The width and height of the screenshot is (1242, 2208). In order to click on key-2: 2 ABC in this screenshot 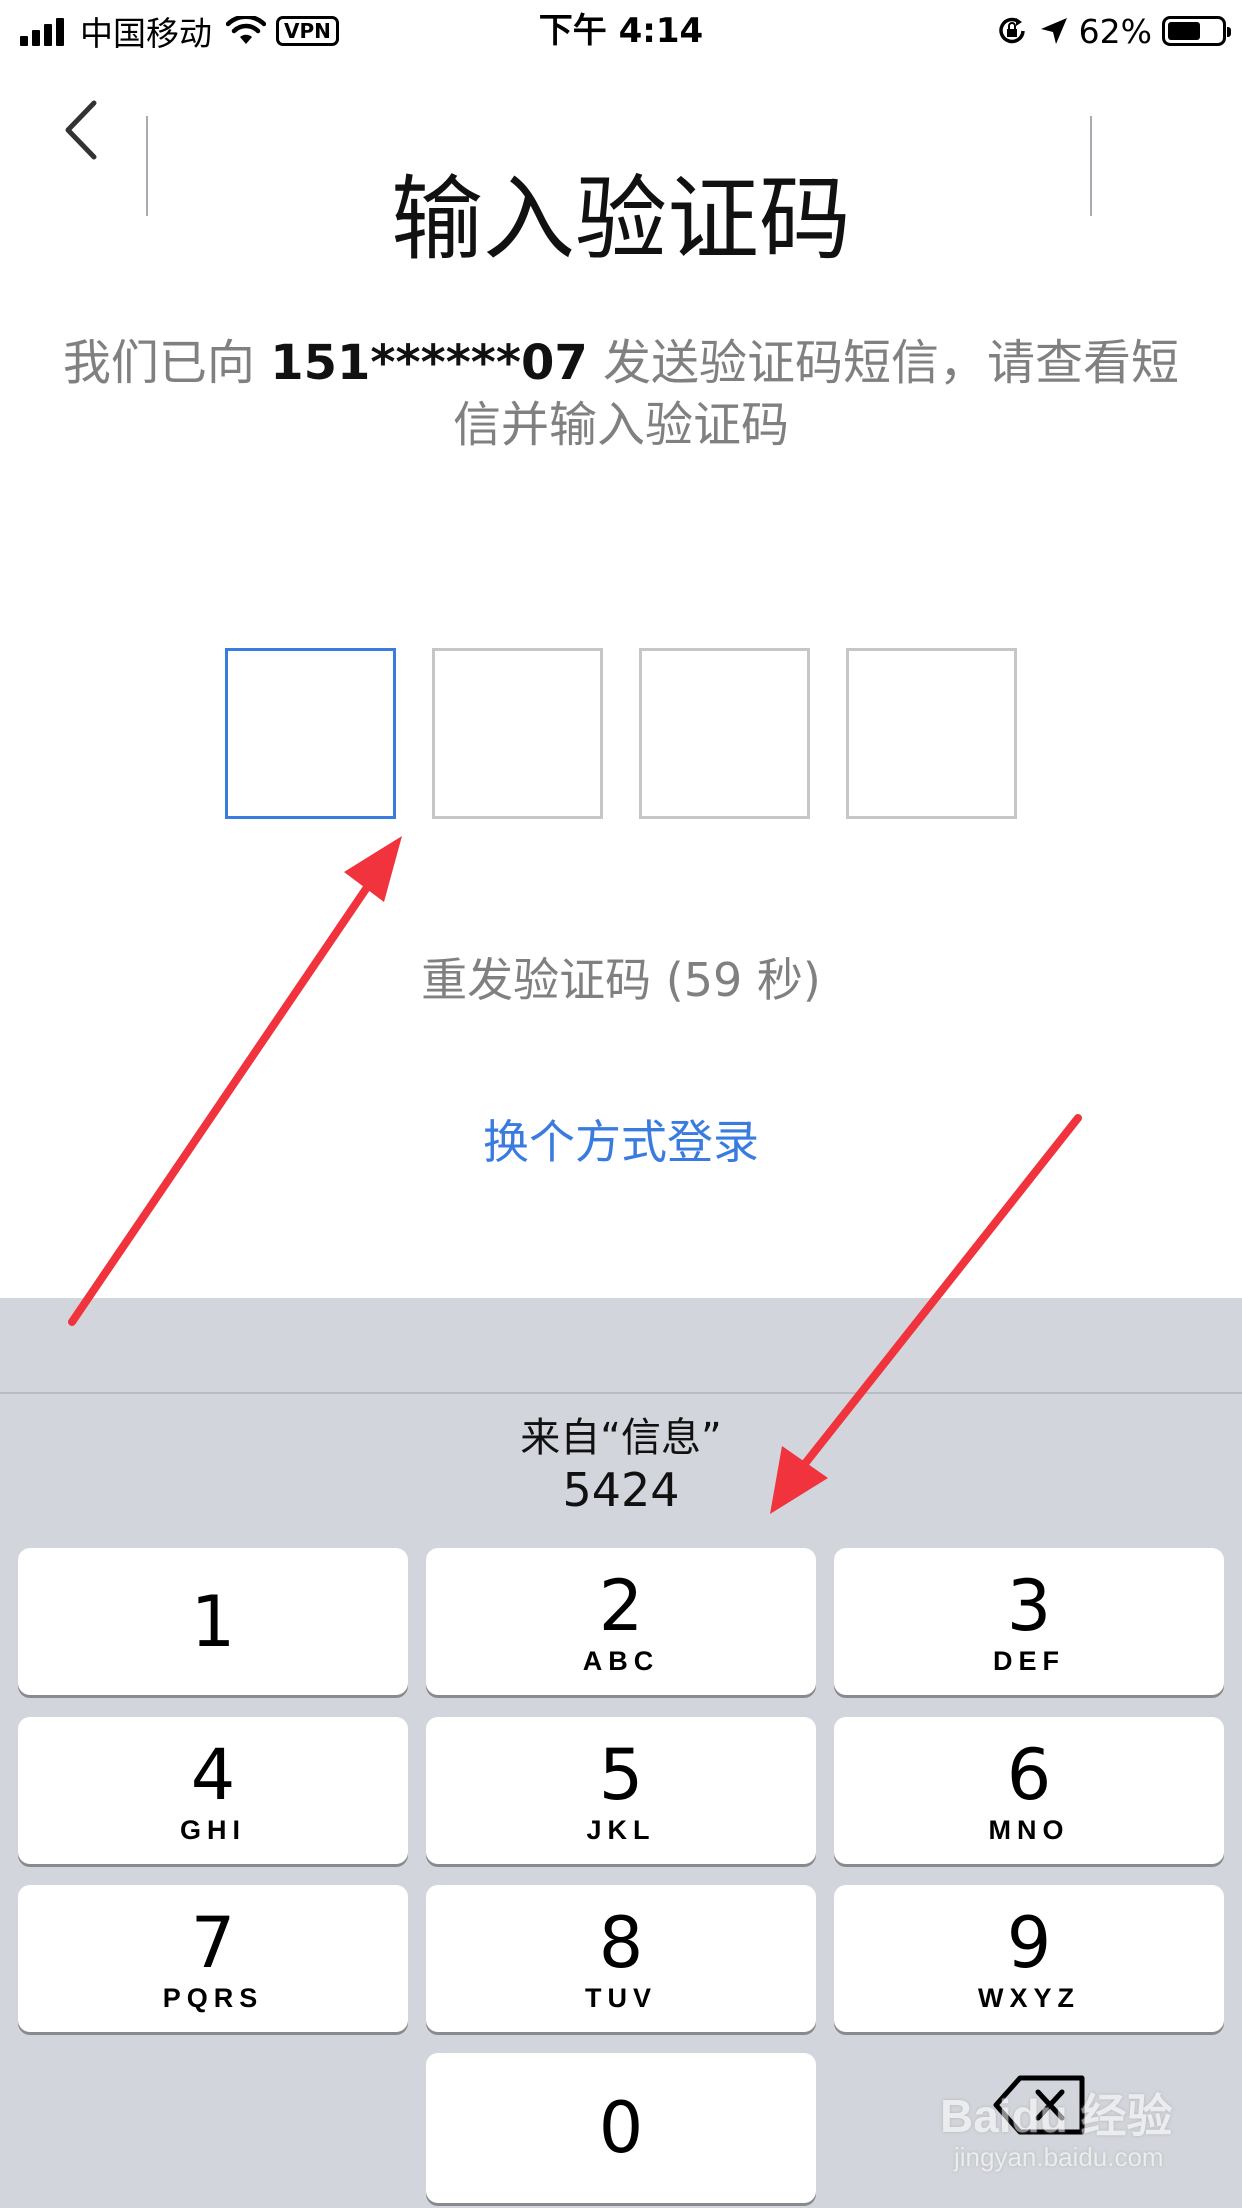, I will do `click(621, 1621)`.